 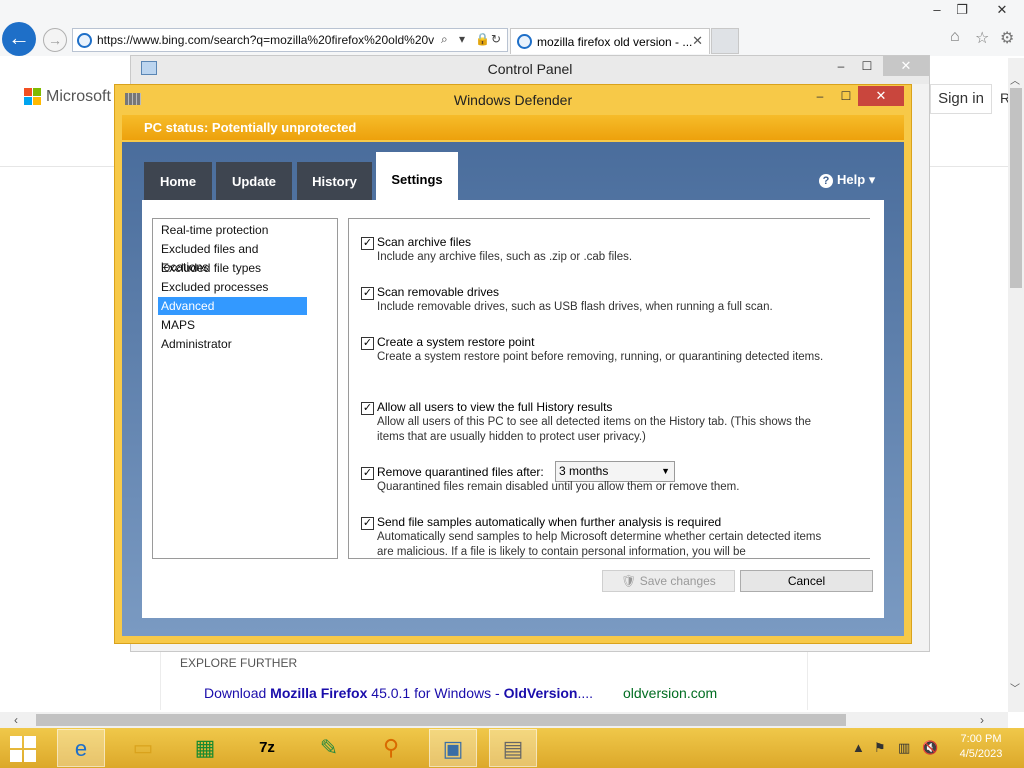 I want to click on help-button: ? Help ▾, so click(x=847, y=180).